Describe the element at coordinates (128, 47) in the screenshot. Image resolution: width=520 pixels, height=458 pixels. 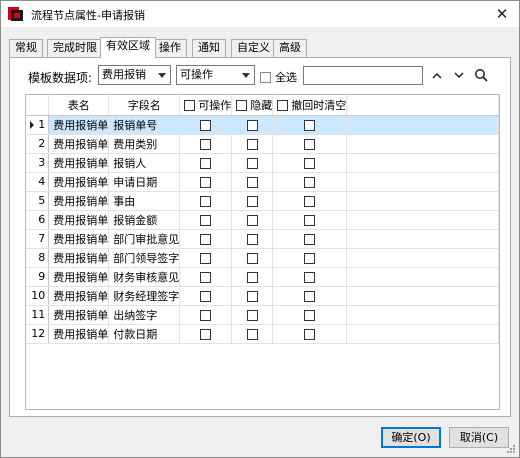
I see `tab-valid-area: 有效区域` at that location.